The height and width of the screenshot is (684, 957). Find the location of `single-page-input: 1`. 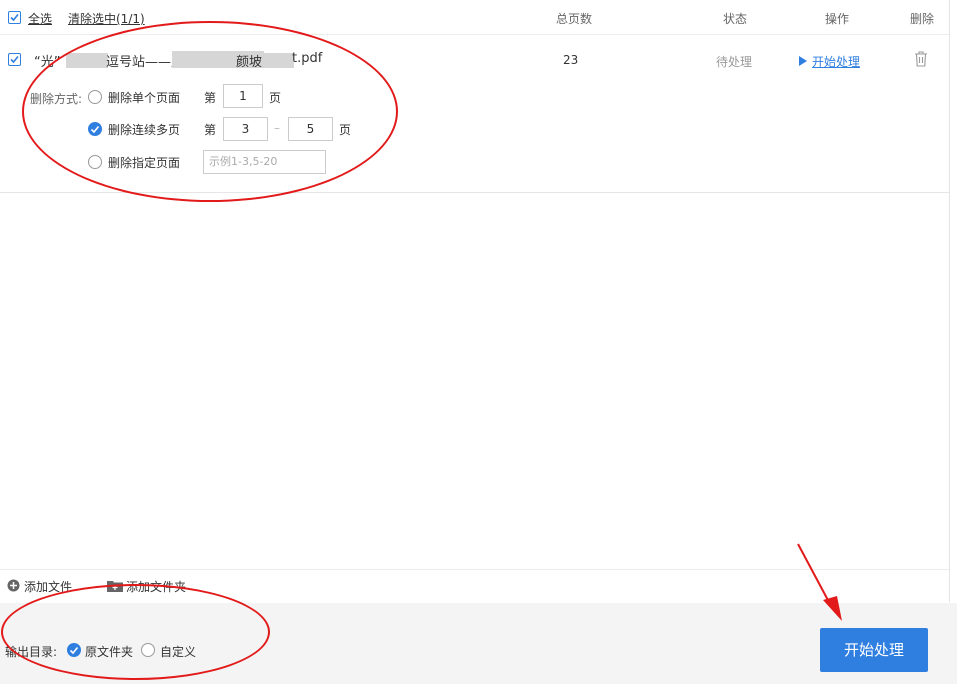

single-page-input: 1 is located at coordinates (243, 96).